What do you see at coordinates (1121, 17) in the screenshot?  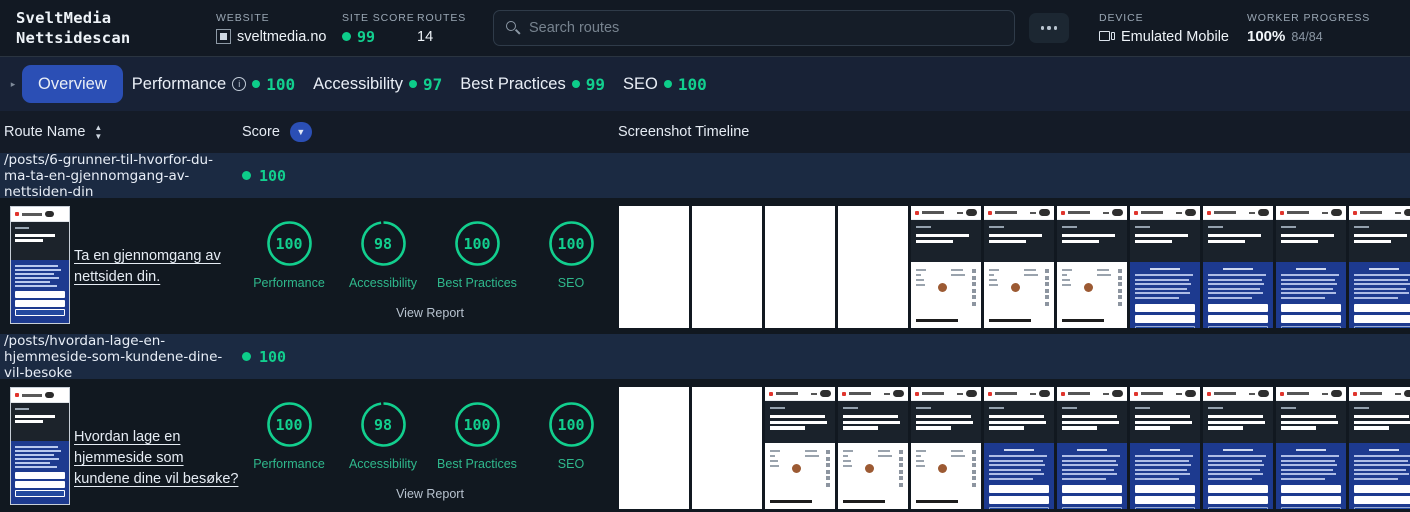 I see `device-label: DEVICE` at bounding box center [1121, 17].